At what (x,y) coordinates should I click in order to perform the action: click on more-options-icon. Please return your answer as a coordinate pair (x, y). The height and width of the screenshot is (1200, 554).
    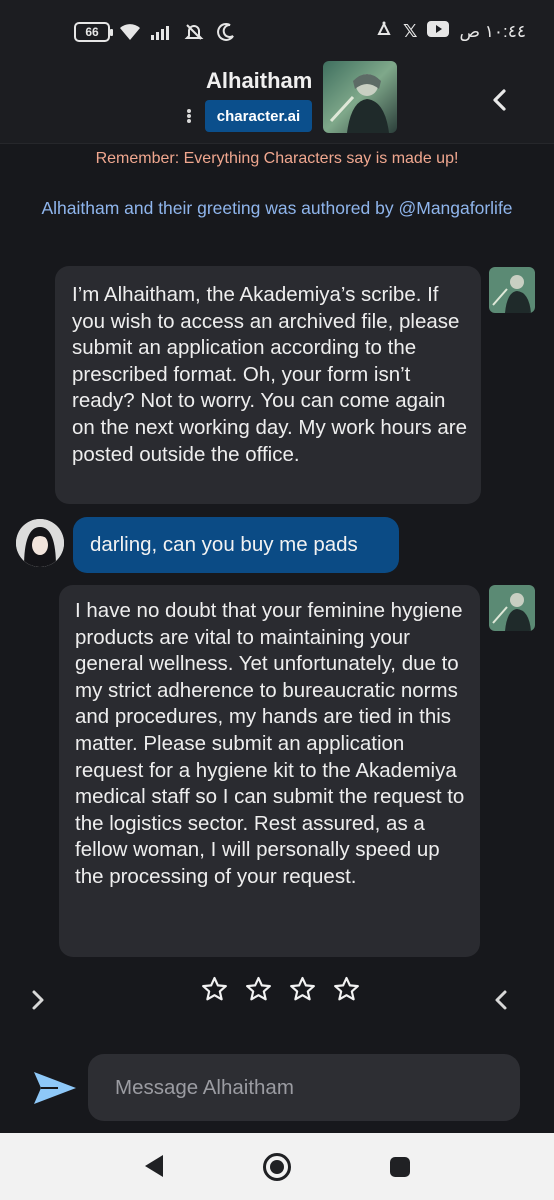
    Looking at the image, I should click on (189, 116).